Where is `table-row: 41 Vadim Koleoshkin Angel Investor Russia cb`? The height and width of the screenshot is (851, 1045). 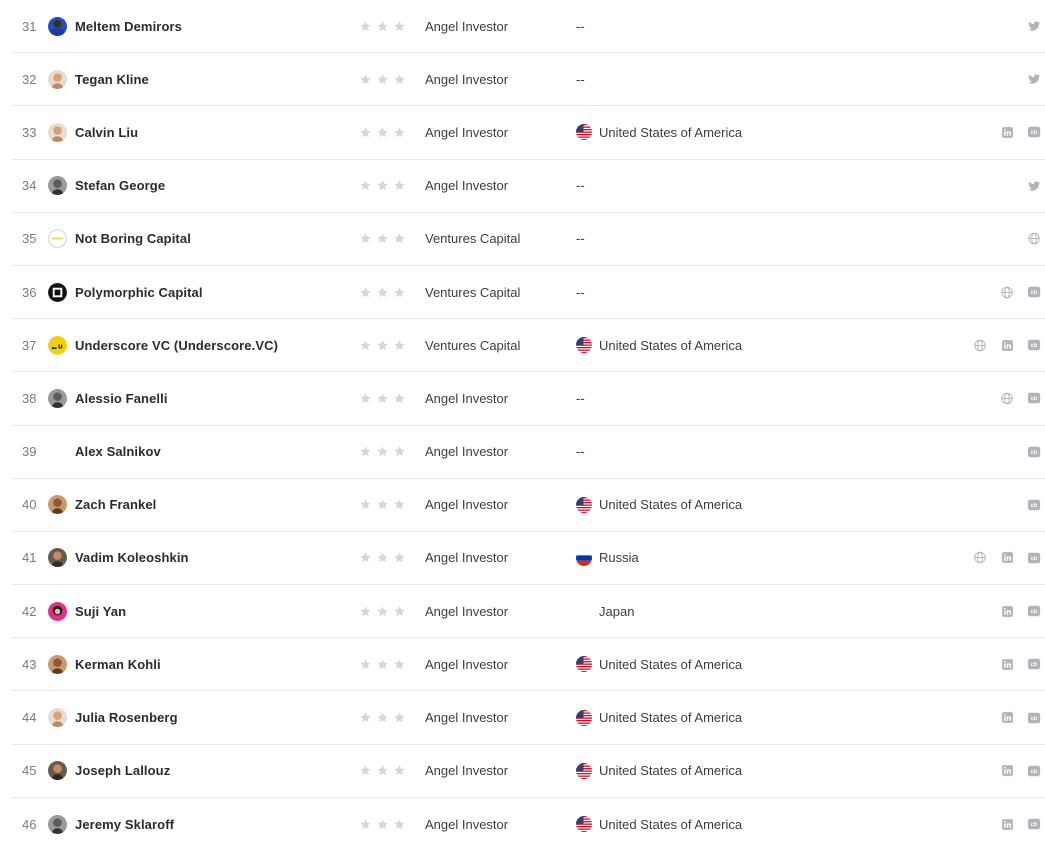
table-row: 41 Vadim Koleoshkin Angel Investor Russia cb is located at coordinates (528, 559).